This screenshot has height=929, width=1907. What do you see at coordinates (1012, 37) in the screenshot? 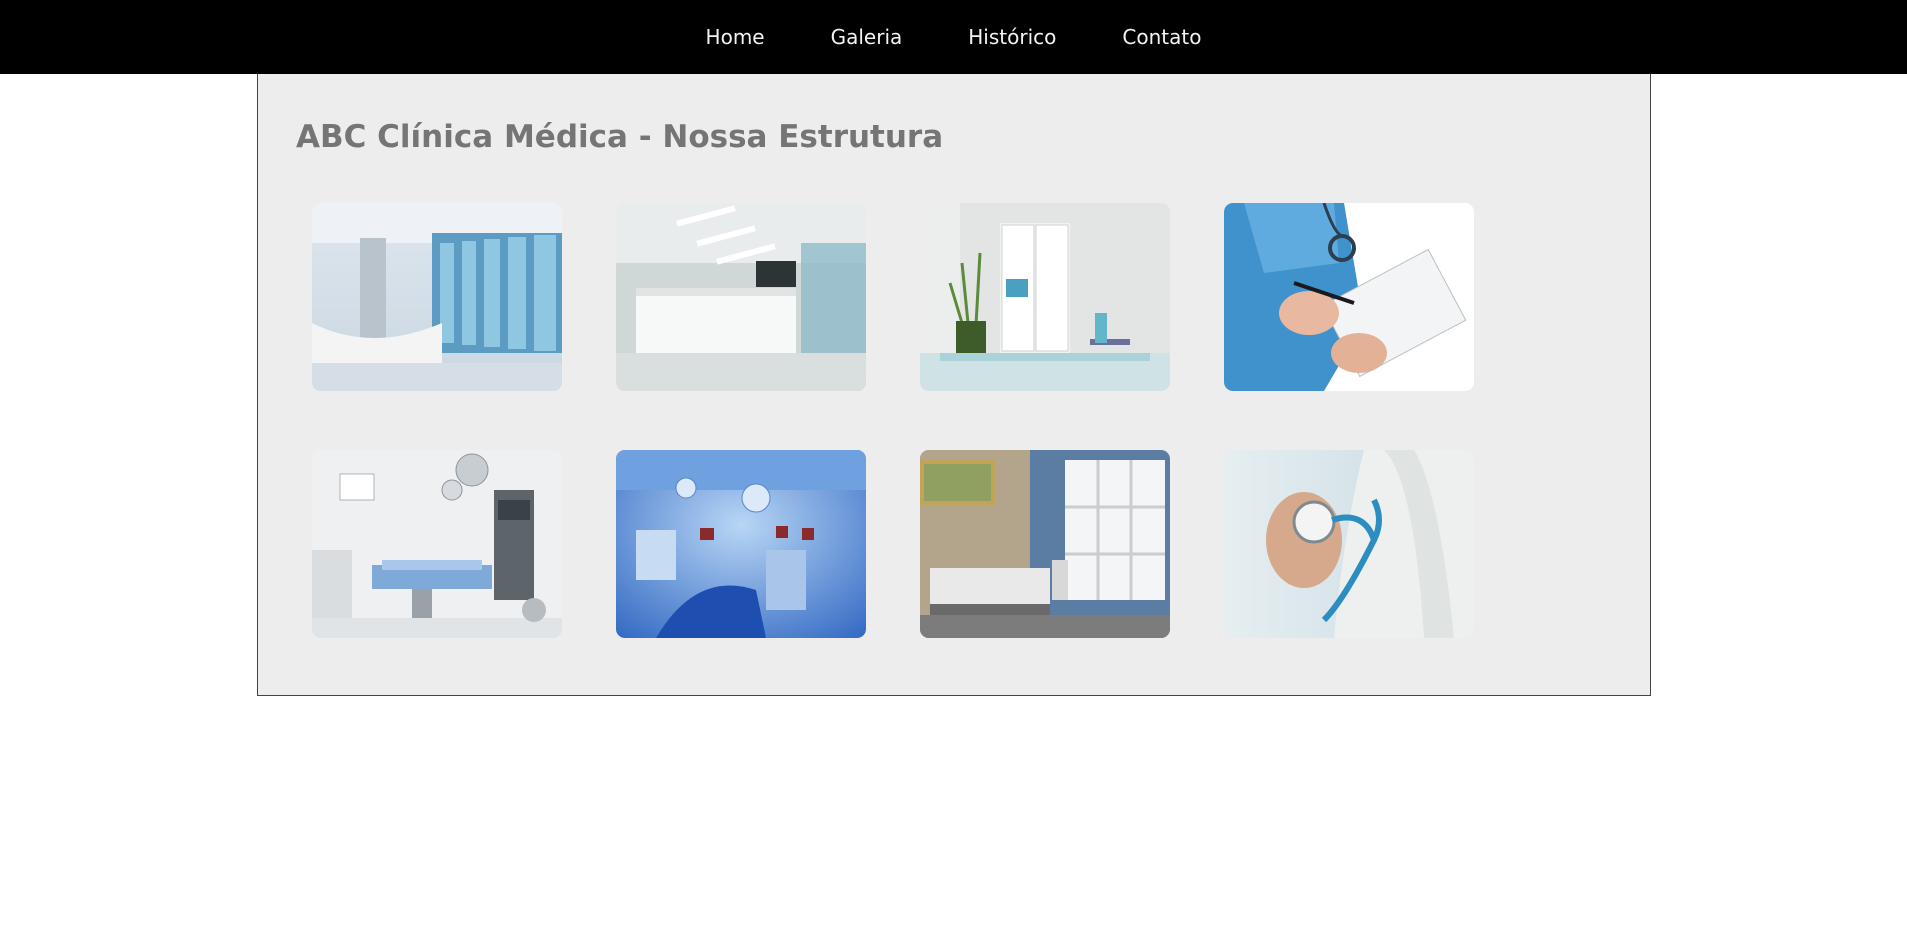
I see `nav-link-historico: Histórico` at bounding box center [1012, 37].